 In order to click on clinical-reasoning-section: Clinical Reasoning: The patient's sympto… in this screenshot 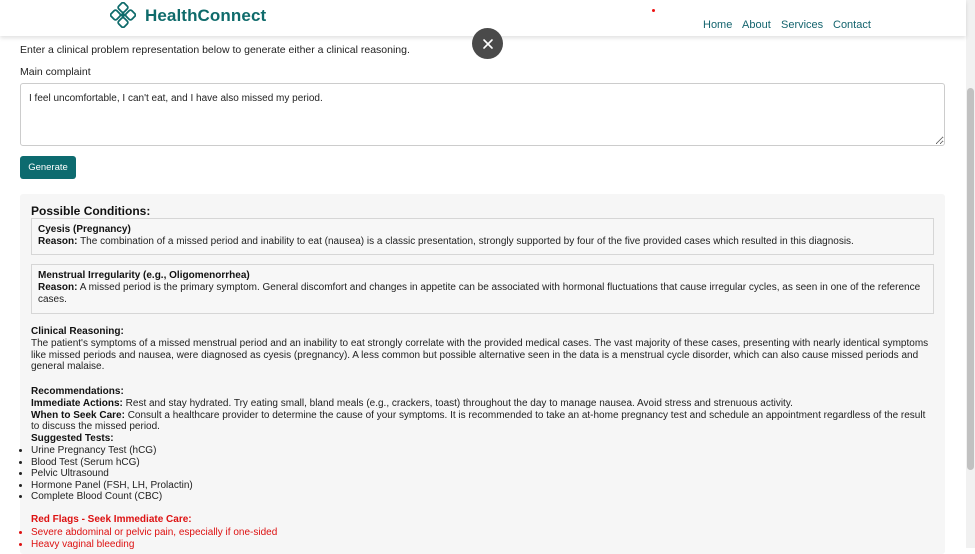, I will do `click(481, 349)`.